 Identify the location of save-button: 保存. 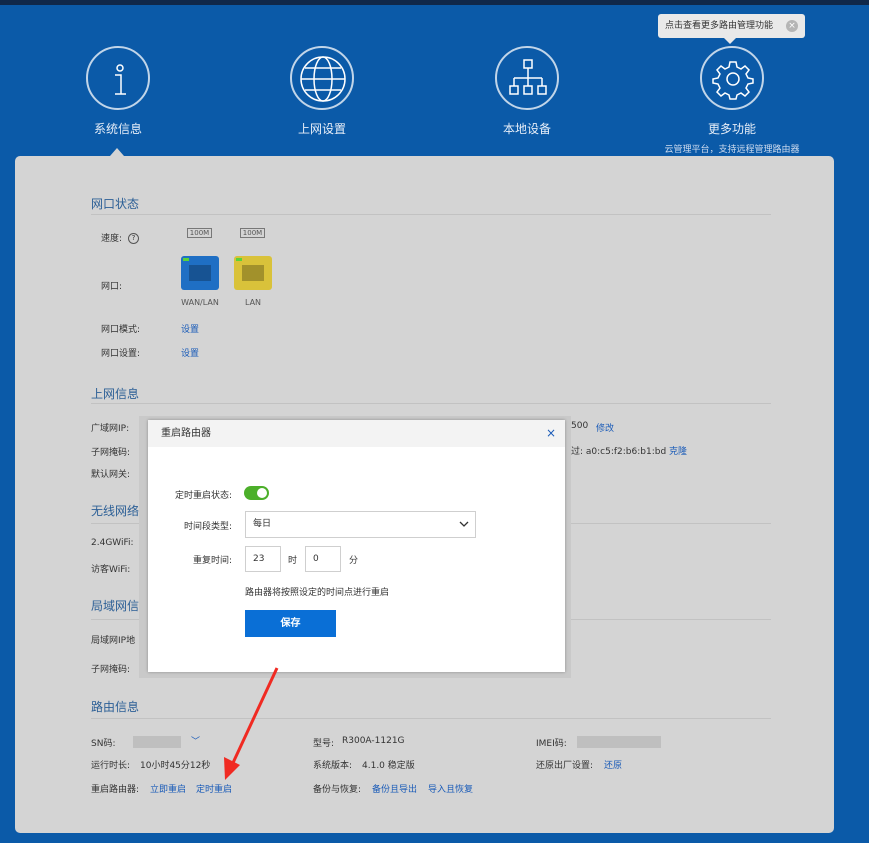
(290, 623).